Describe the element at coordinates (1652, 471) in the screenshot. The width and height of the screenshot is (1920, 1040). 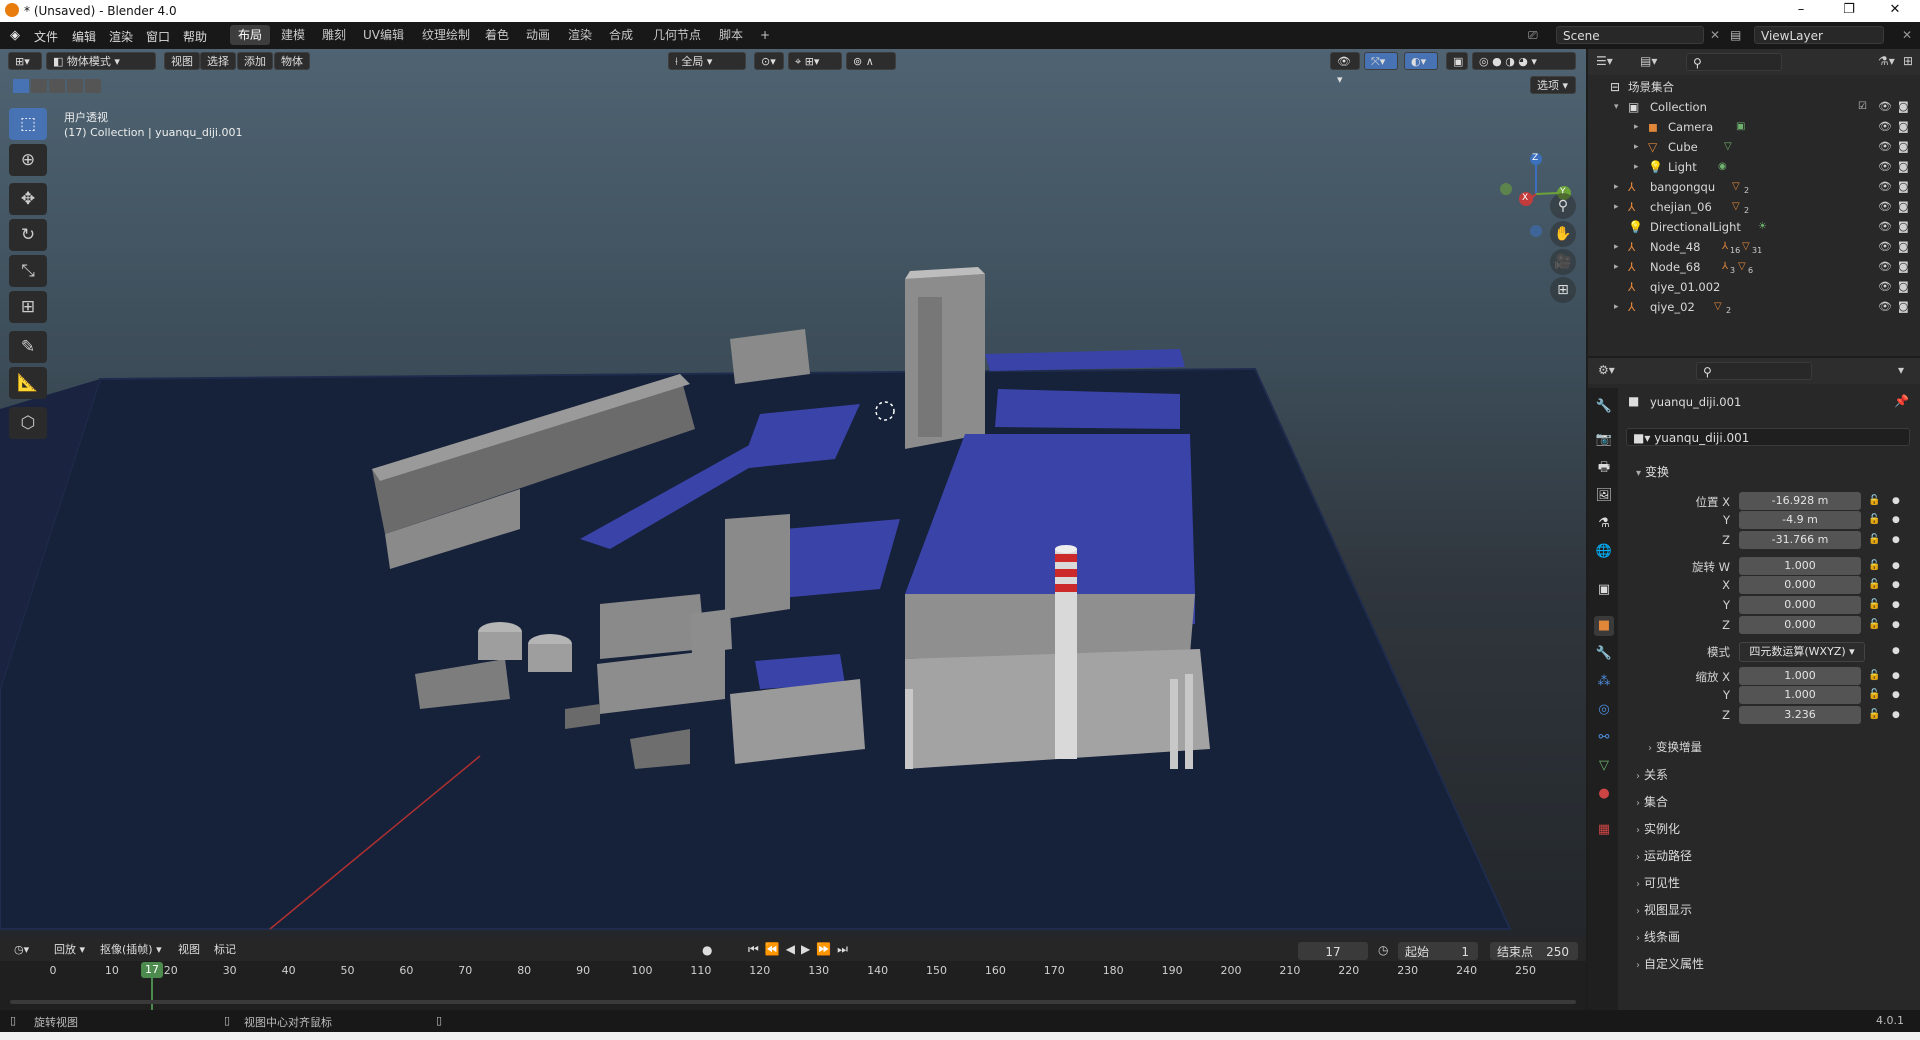
I see `transform-panel-header: ▾ 变换` at that location.